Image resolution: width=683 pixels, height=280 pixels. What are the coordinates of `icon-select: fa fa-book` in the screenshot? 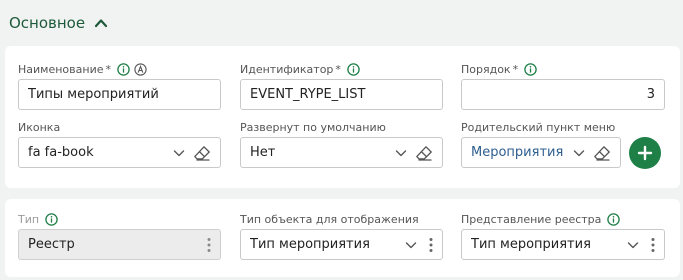 It's located at (119, 152).